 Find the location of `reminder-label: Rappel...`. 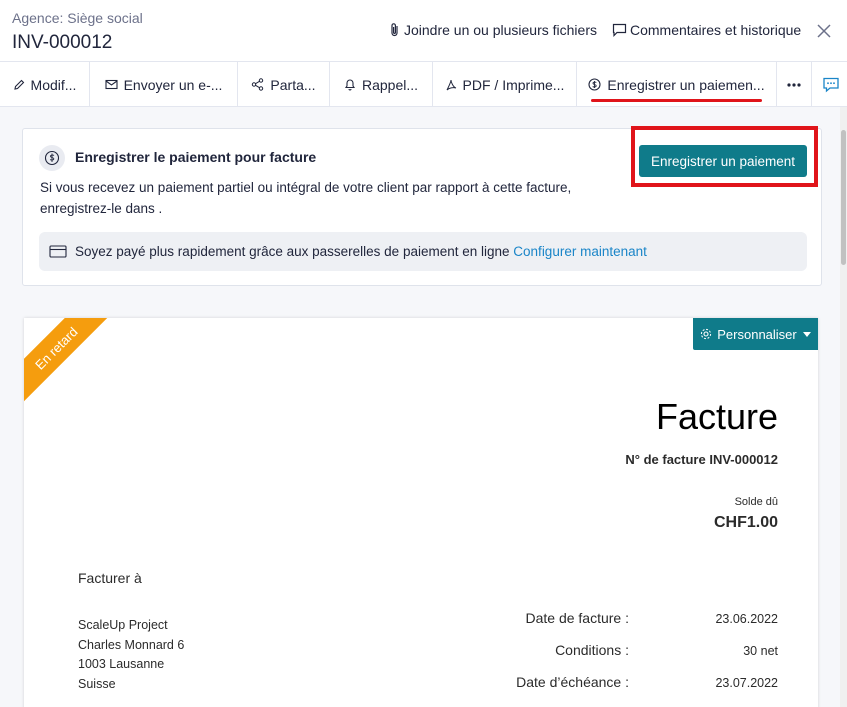

reminder-label: Rappel... is located at coordinates (390, 84).